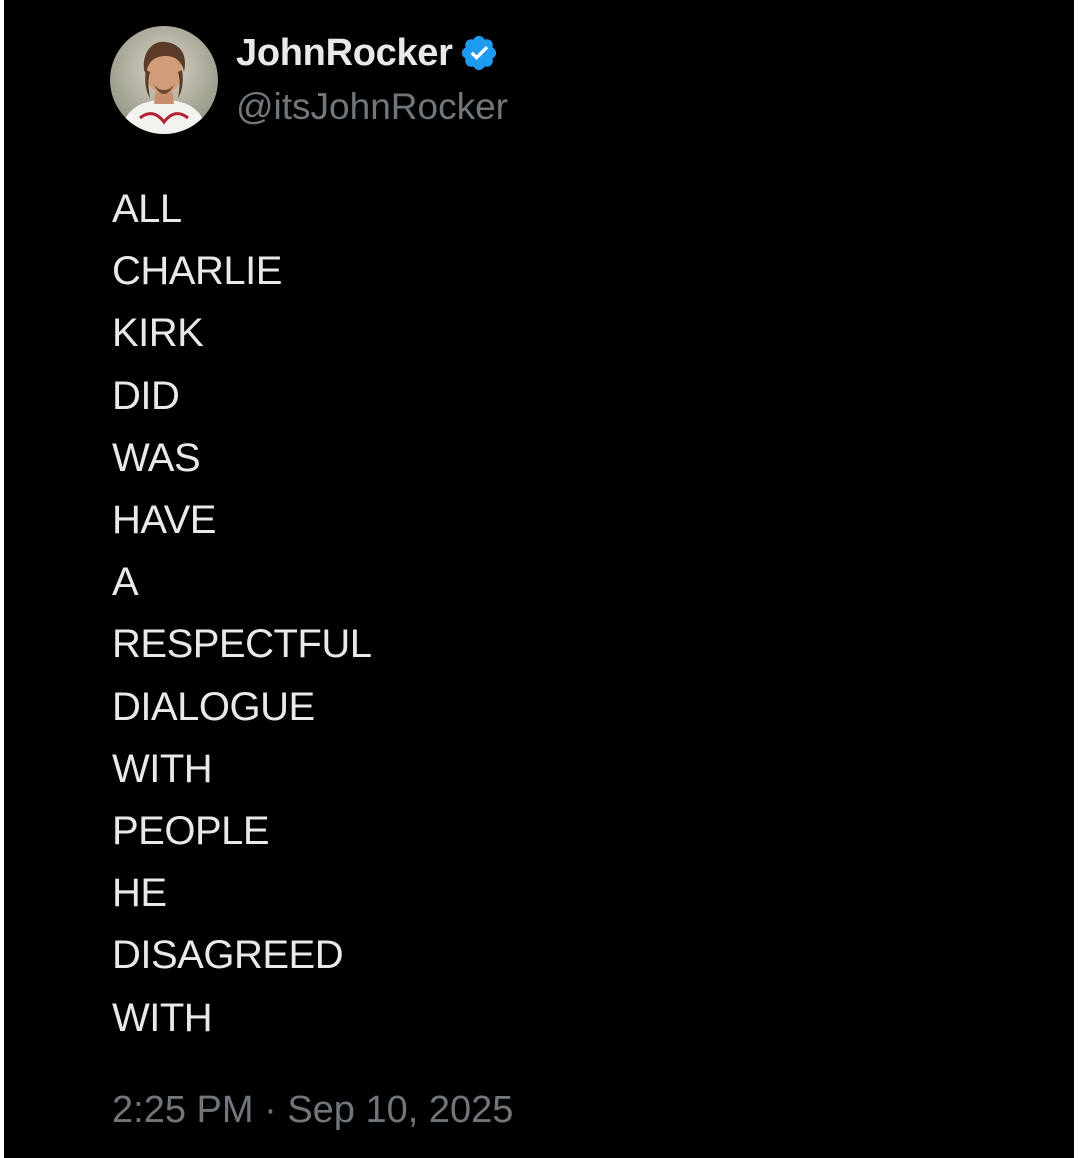 This screenshot has width=1080, height=1158. Describe the element at coordinates (344, 53) in the screenshot. I see `author-display-name: JohnRocker` at that location.